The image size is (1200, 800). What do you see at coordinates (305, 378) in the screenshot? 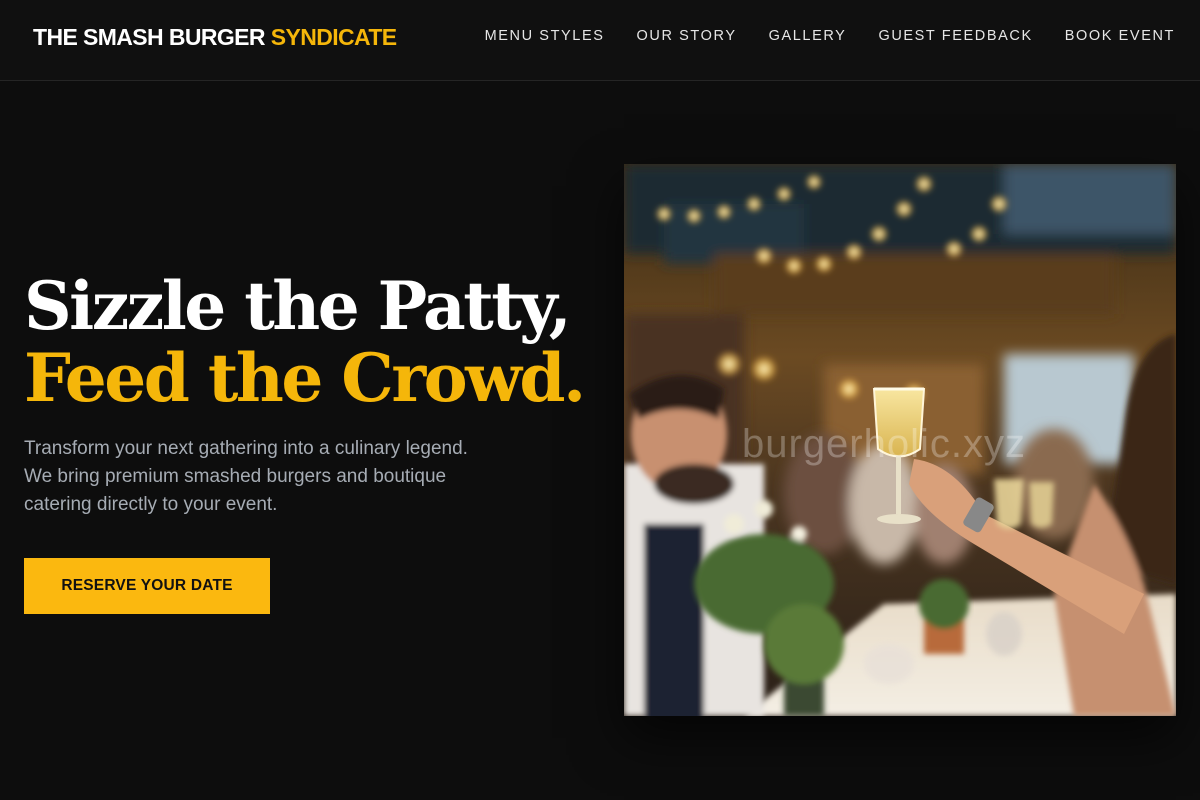
I see `hero-title-line-2: Feed the Crowd.` at bounding box center [305, 378].